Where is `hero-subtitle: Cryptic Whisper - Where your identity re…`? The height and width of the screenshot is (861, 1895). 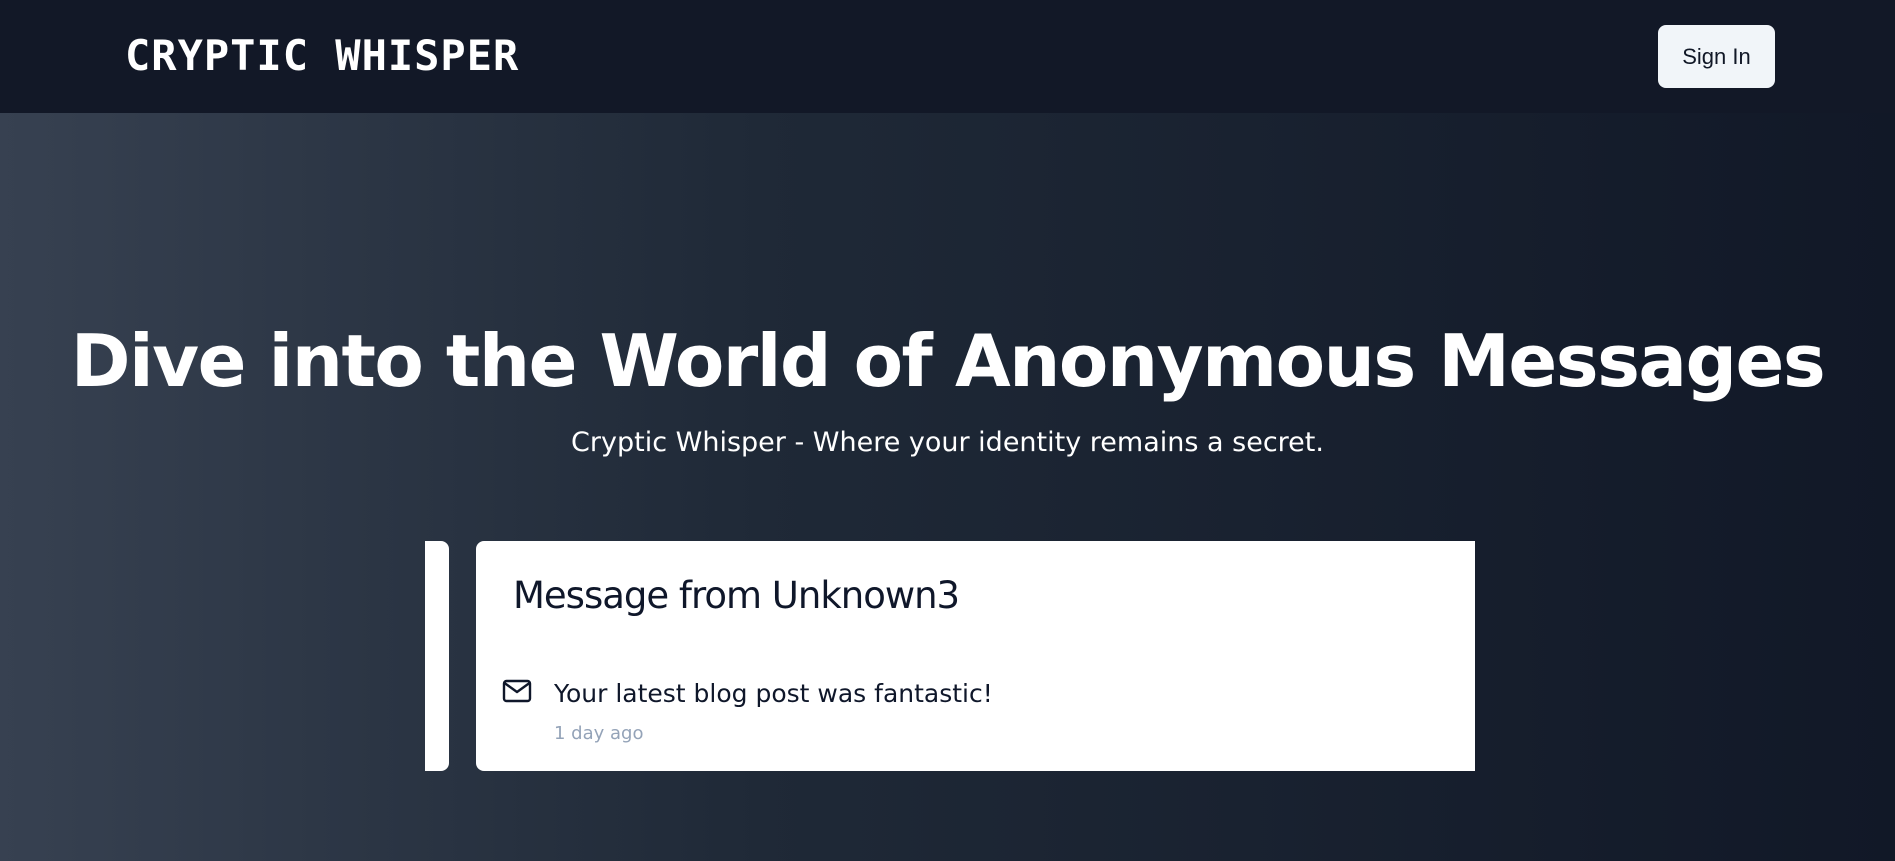
hero-subtitle: Cryptic Whisper - Where your identity re… is located at coordinates (947, 442).